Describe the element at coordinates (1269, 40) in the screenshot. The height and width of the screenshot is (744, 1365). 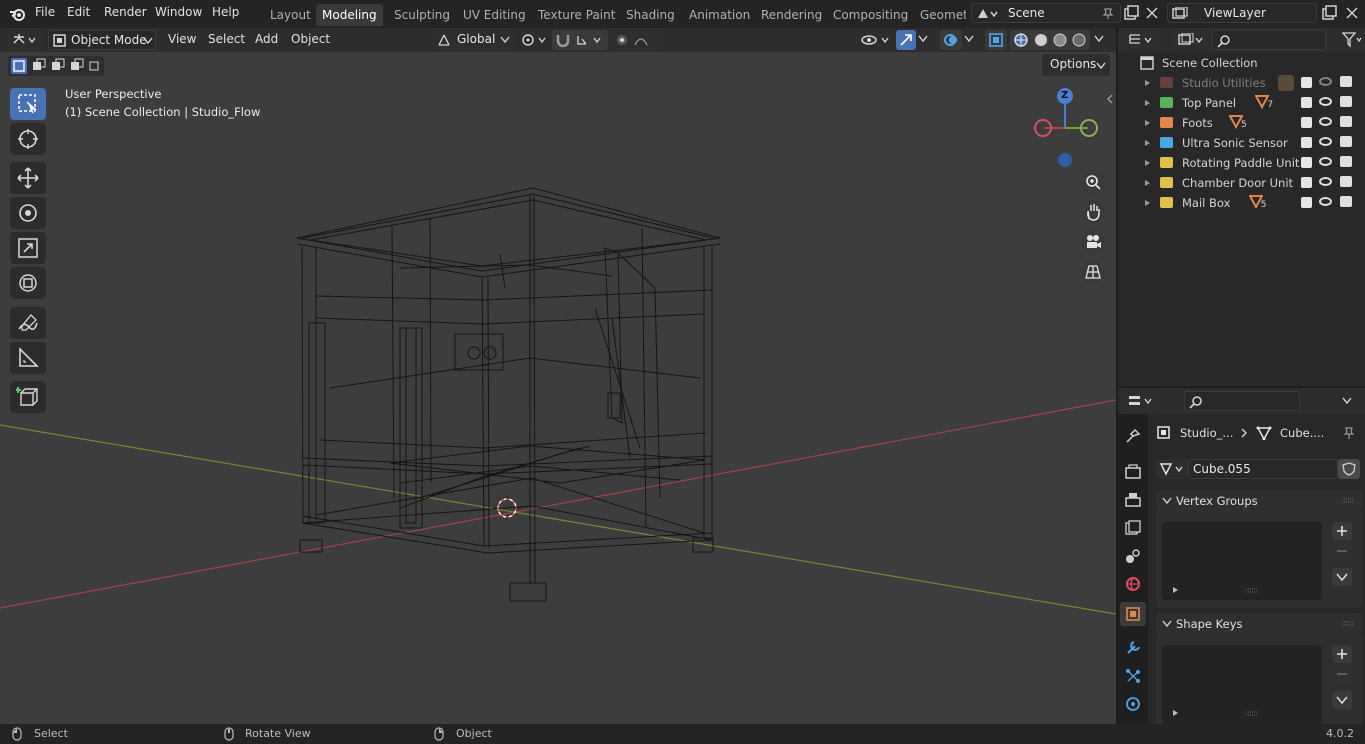
I see `outliner-search-input` at that location.